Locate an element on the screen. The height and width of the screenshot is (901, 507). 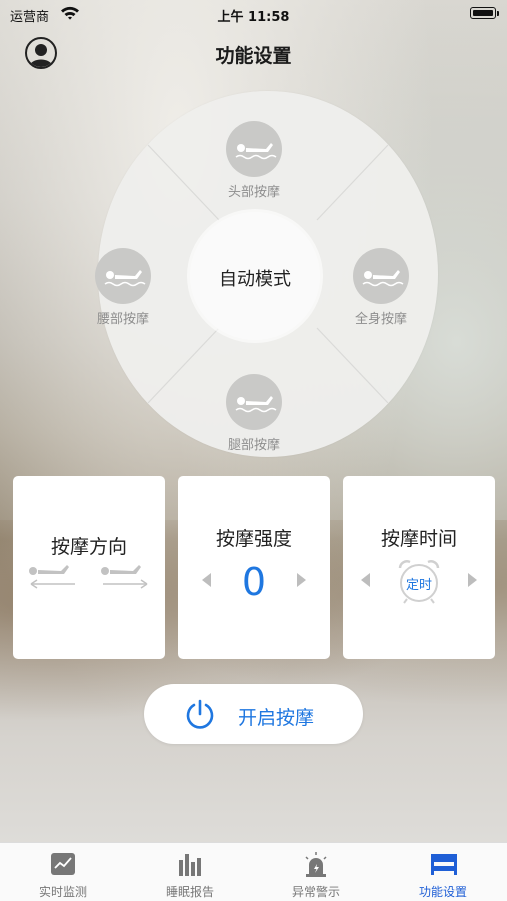
direction-title: 按摩方向 is located at coordinates (88, 547).